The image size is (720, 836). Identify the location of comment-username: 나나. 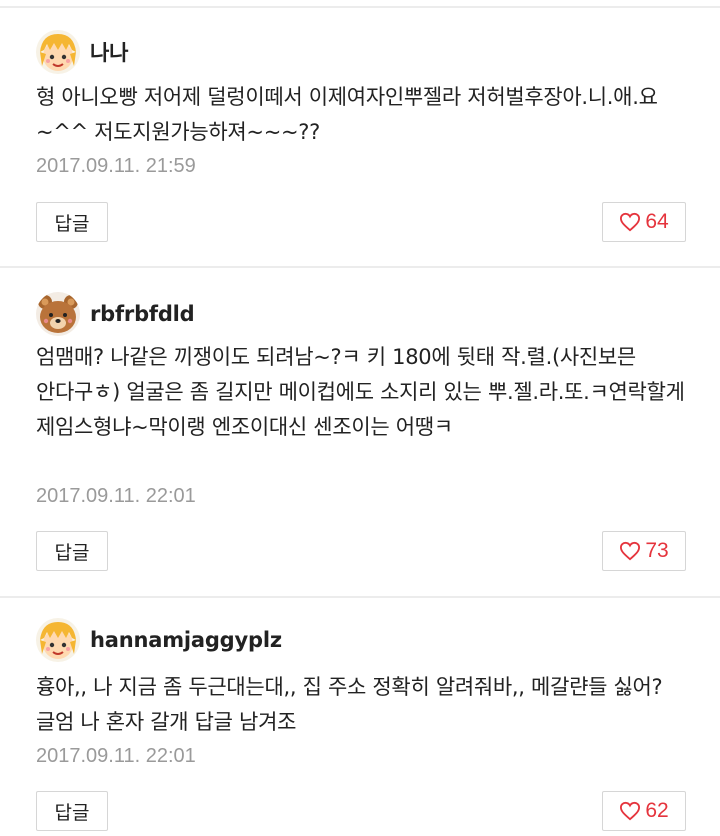
(109, 52).